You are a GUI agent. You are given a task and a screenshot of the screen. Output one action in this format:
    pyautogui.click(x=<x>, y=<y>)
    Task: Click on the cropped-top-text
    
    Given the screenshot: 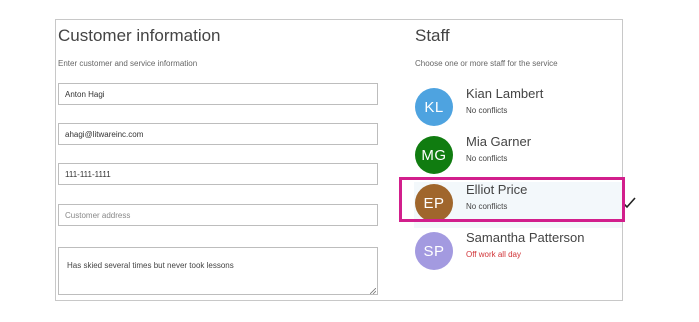 What is the action you would take?
    pyautogui.click(x=166, y=4)
    